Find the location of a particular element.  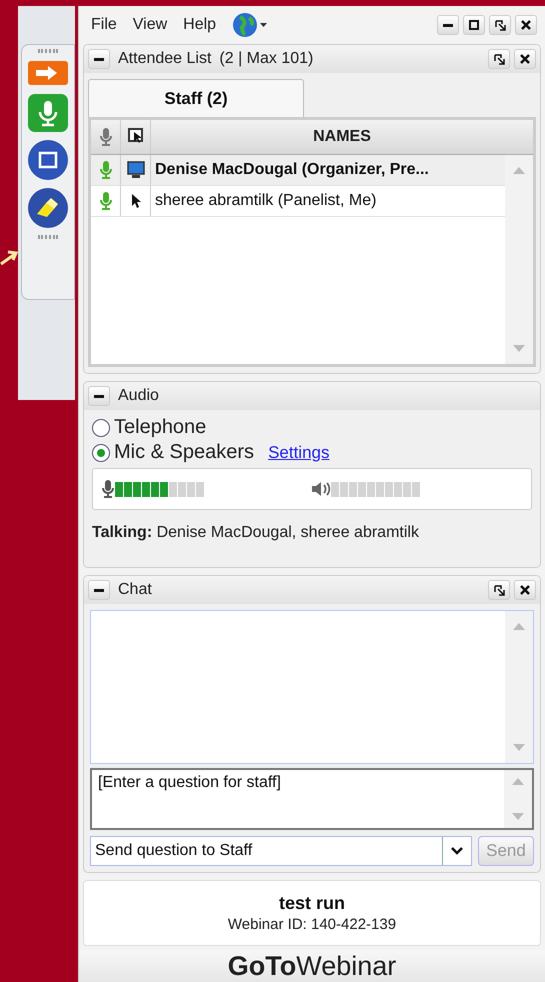

speaker-icon is located at coordinates (321, 489).